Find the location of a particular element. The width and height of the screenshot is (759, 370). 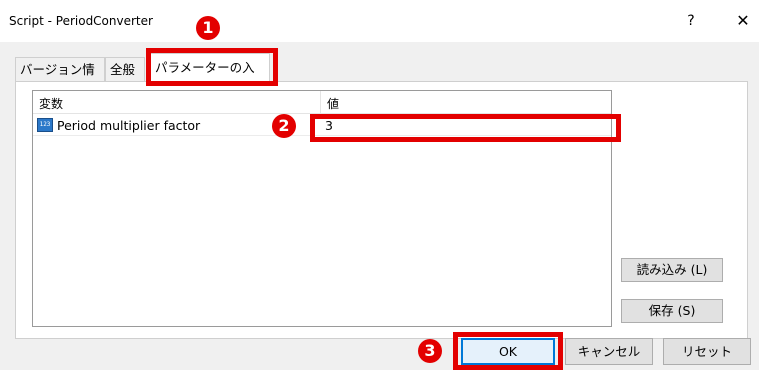

title-bar: Script - PeriodConverter ? ✕ is located at coordinates (379, 21).